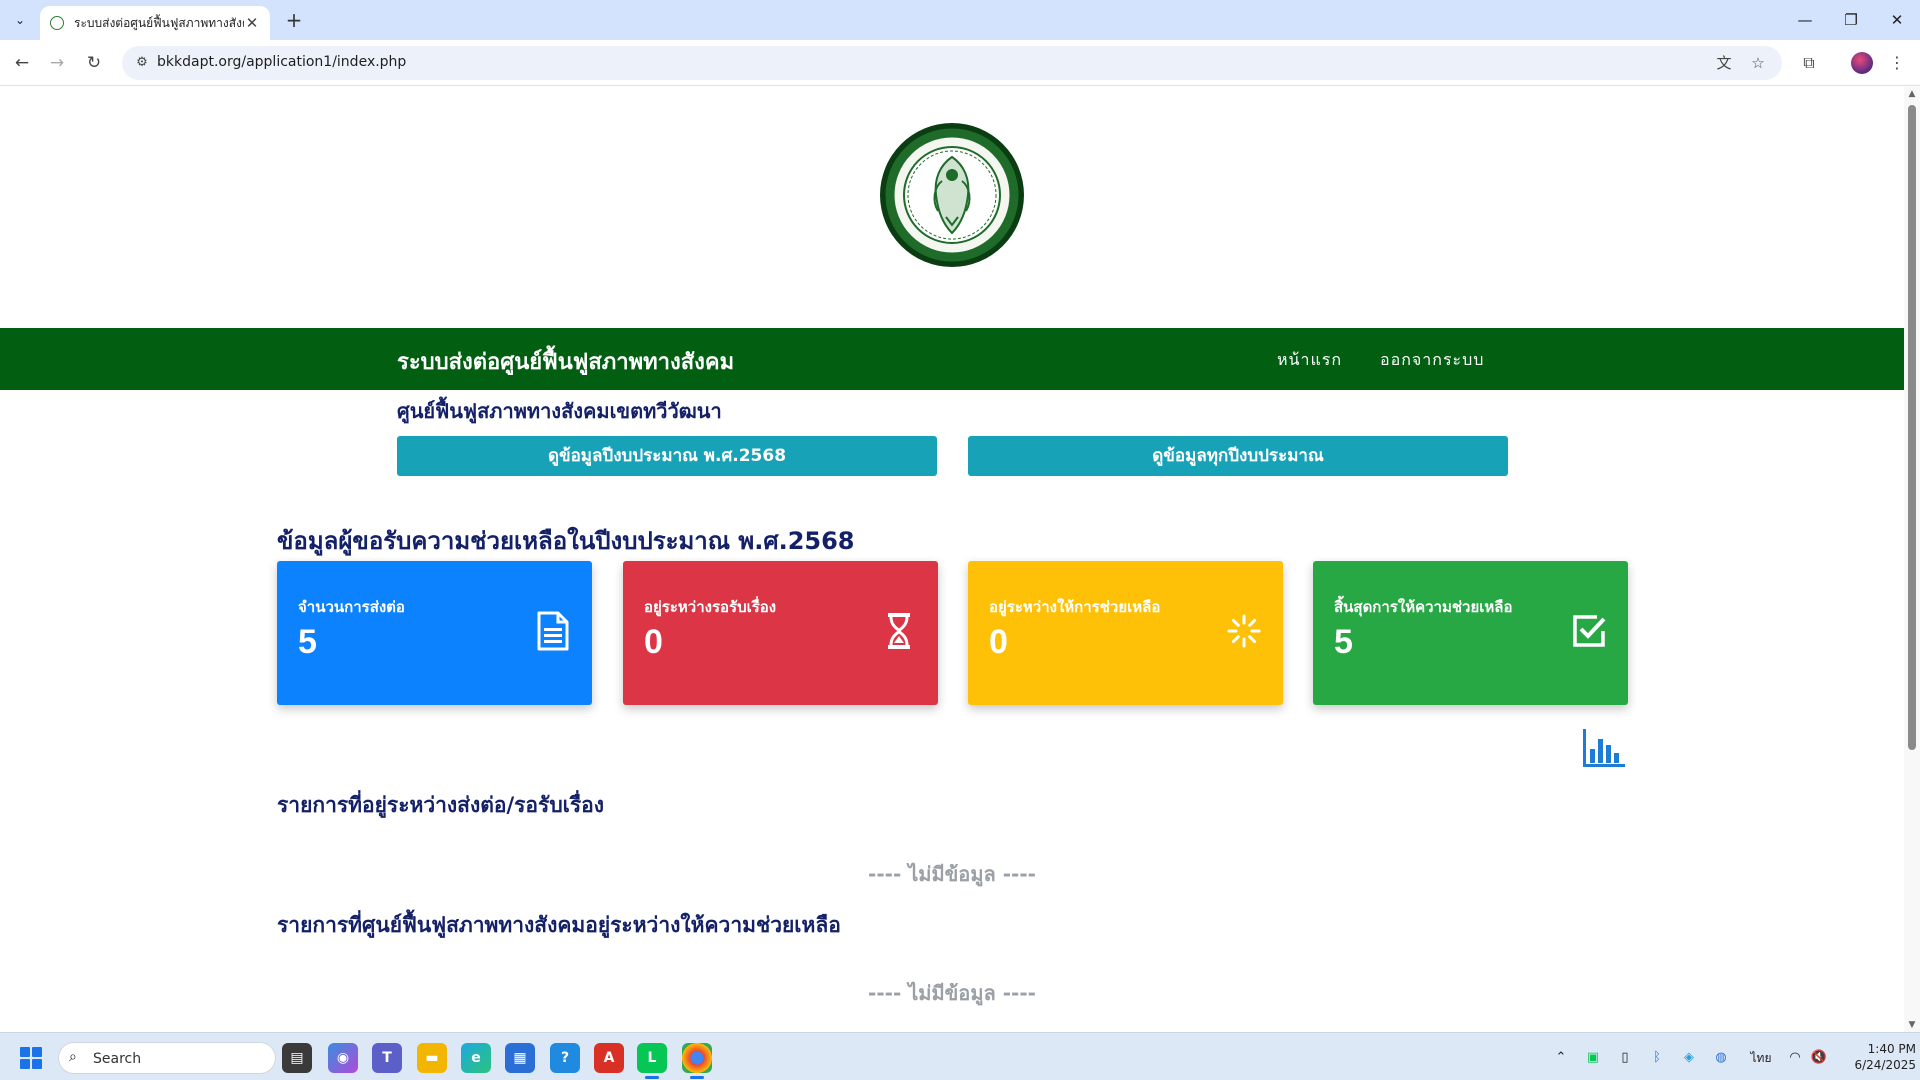  I want to click on view-current-year-button: ดูข้อมูลปีงบประมาณ พ.ศ.2568, so click(667, 456).